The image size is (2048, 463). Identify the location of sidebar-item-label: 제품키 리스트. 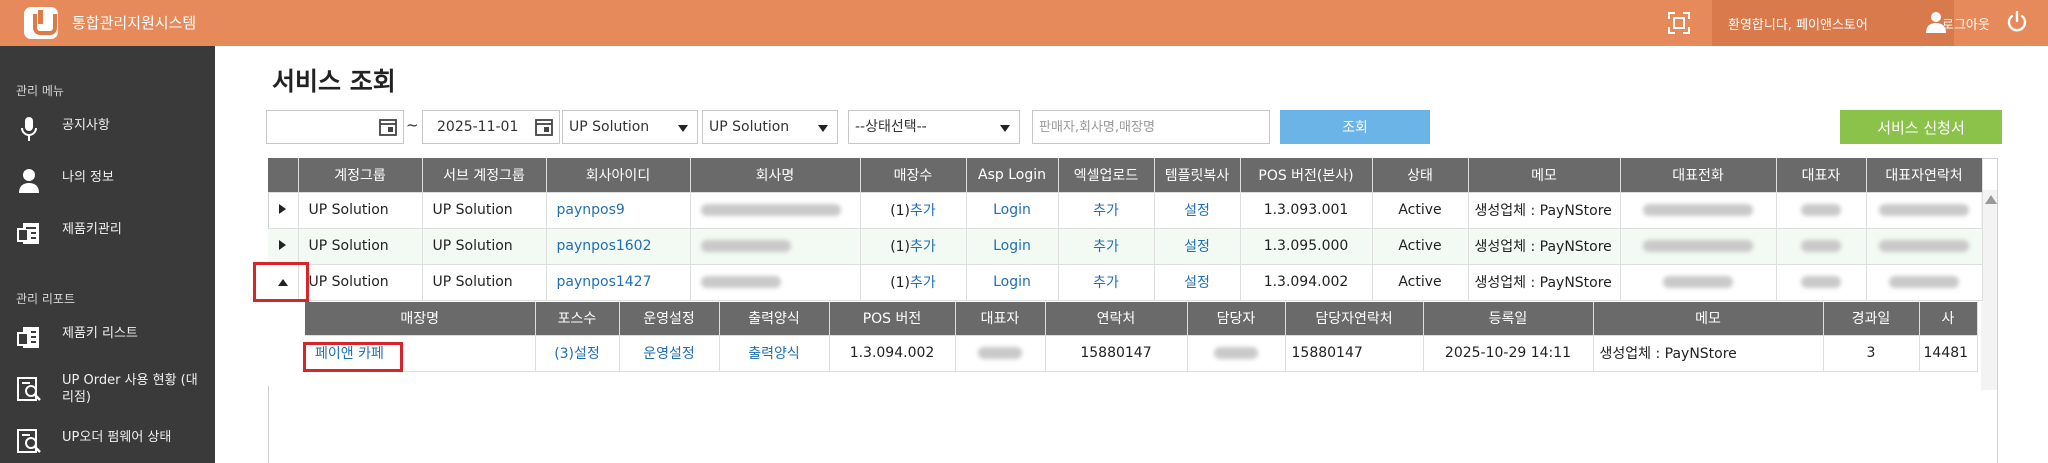
(100, 333).